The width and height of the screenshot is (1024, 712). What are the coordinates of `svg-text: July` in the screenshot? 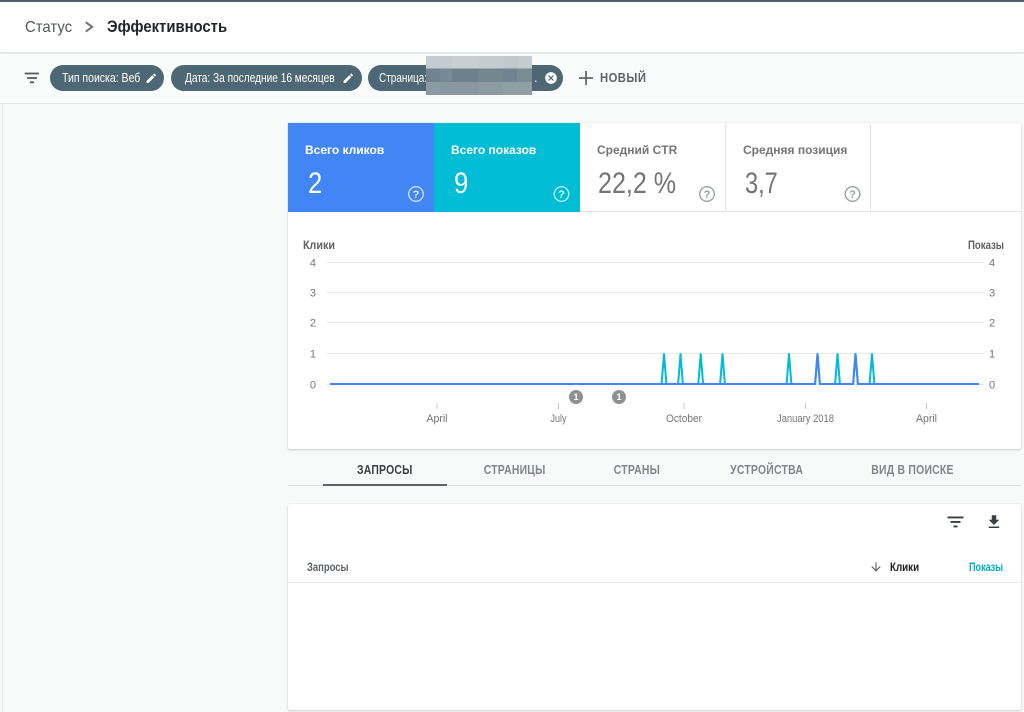 It's located at (559, 419).